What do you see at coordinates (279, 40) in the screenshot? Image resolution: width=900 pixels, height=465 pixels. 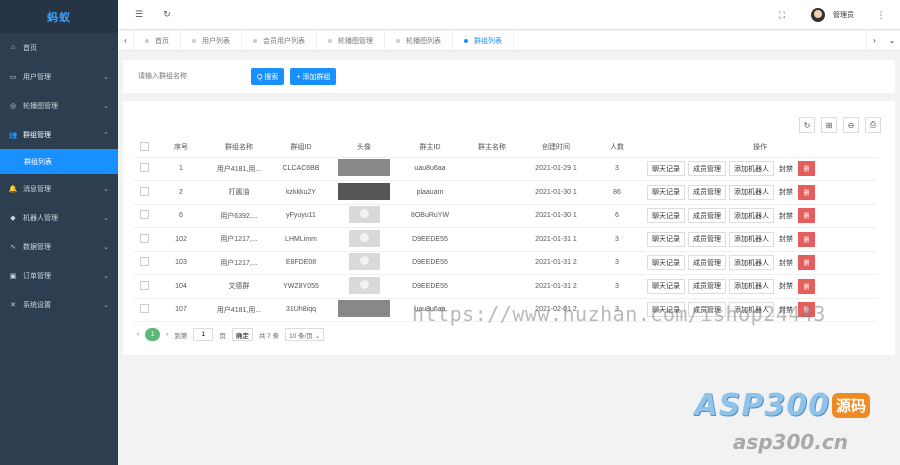 I see `tab-2: 会员用户列表` at bounding box center [279, 40].